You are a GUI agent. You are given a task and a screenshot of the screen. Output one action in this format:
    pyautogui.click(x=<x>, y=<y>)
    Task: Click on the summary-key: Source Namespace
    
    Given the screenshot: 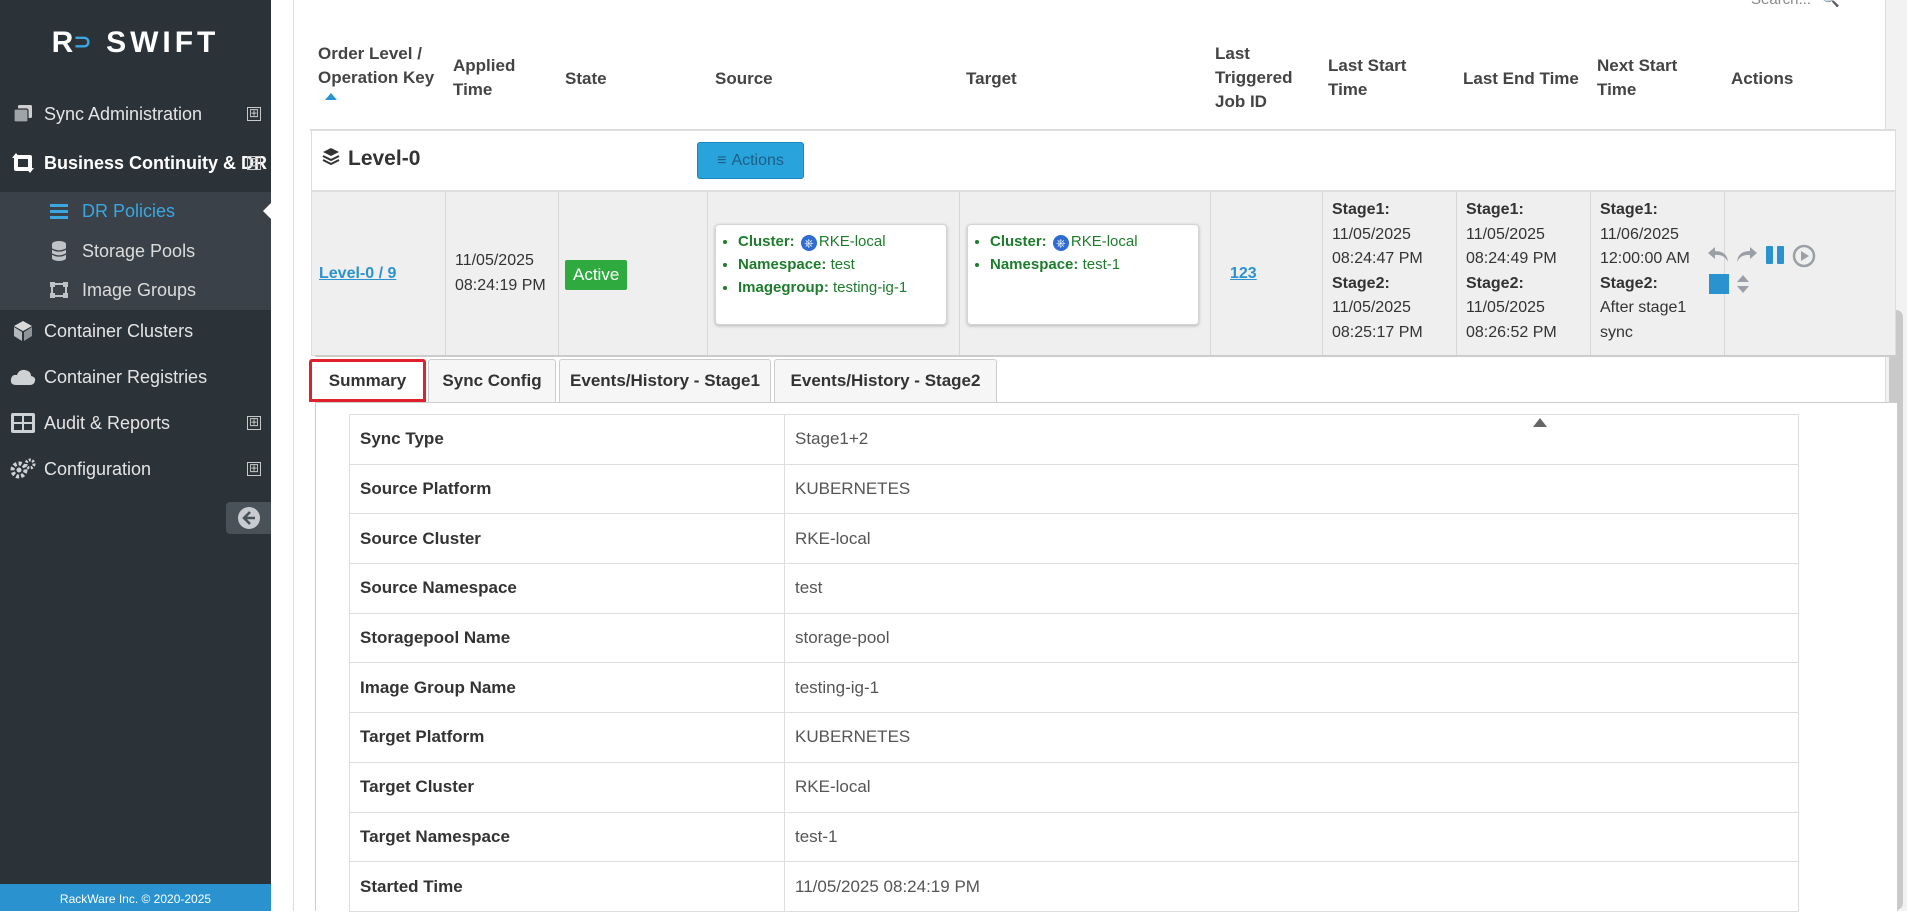 What is the action you would take?
    pyautogui.click(x=567, y=588)
    